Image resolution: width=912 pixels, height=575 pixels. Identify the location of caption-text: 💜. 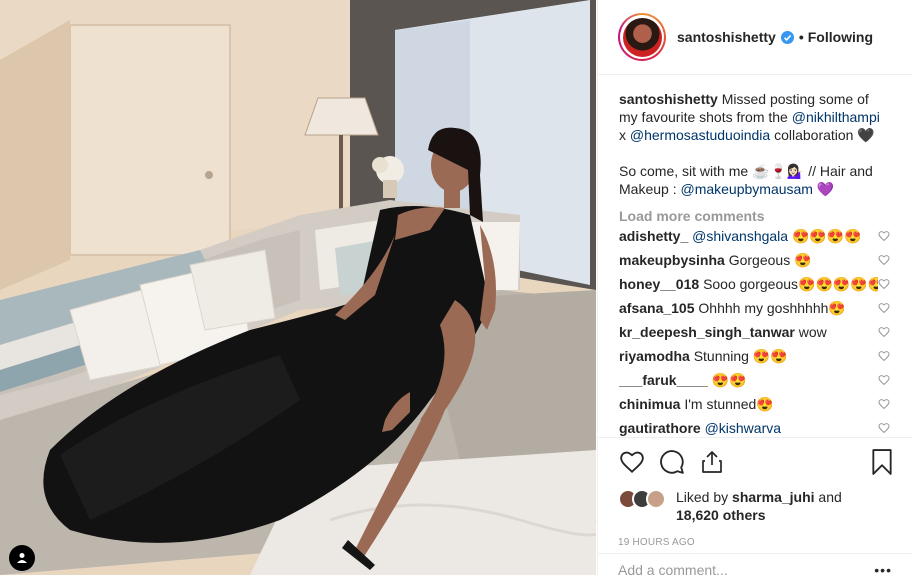
(823, 189).